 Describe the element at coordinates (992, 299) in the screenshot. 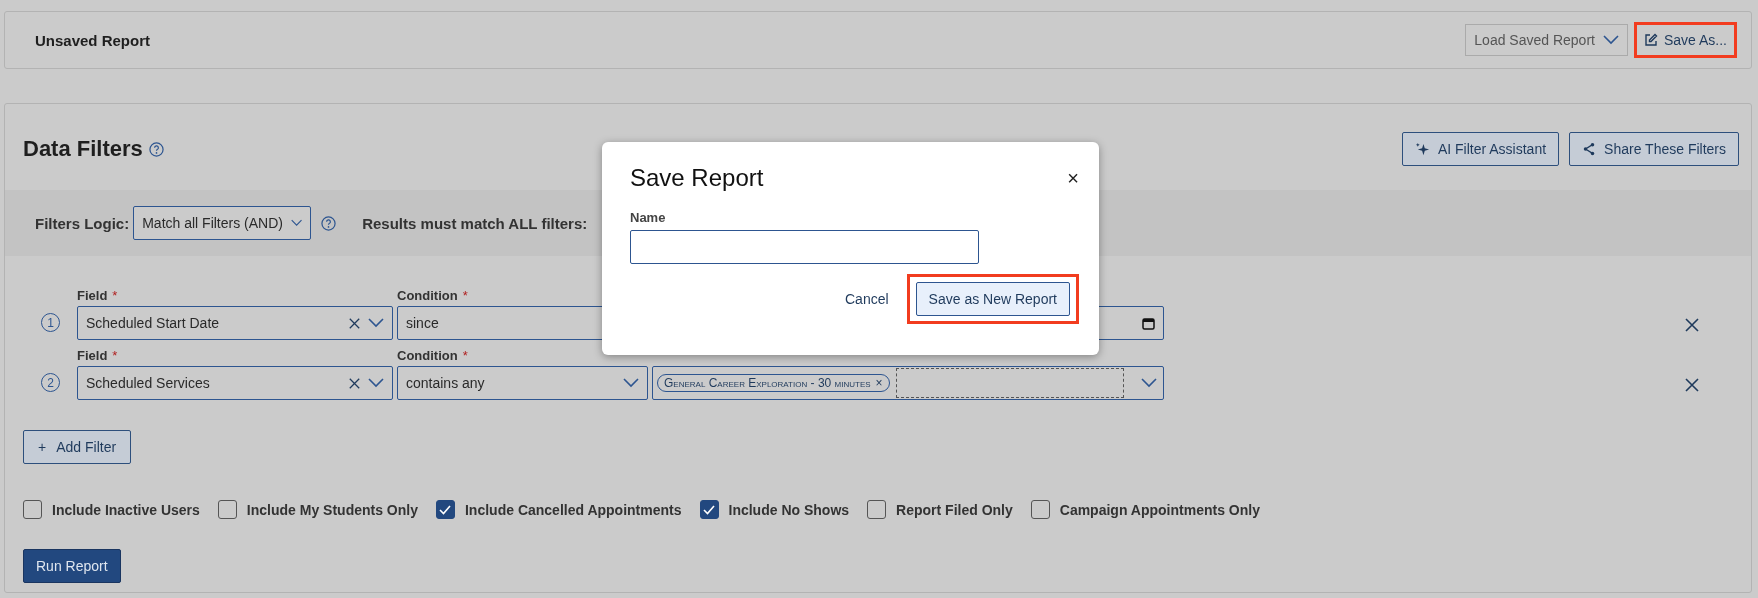

I see `save-as-new-report-button: Save as New Report` at that location.